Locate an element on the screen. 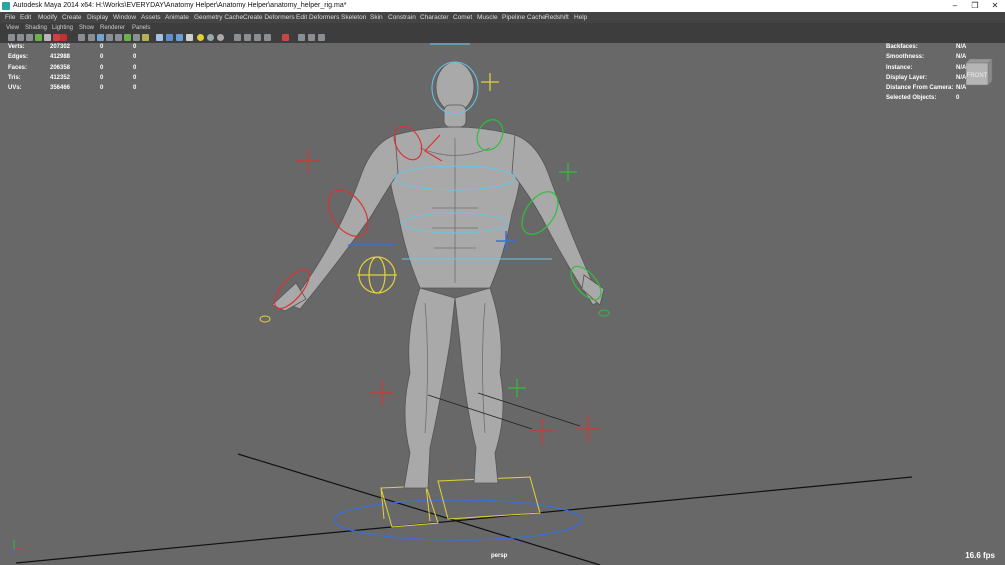 The width and height of the screenshot is (1005, 565). right-hand-pin is located at coordinates (604, 313).